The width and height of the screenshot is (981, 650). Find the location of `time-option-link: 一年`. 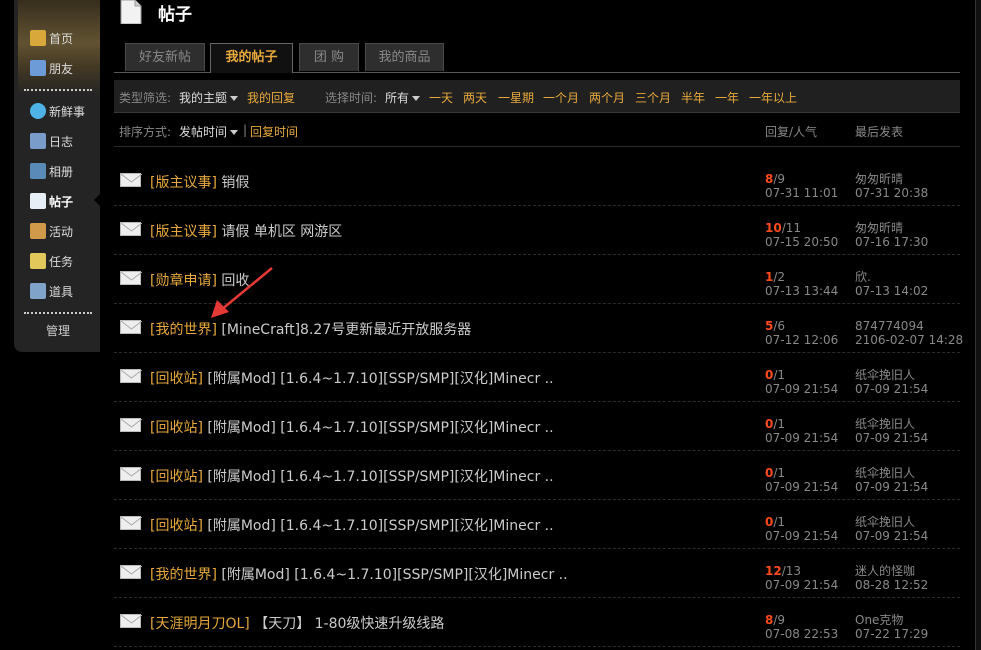

time-option-link: 一年 is located at coordinates (727, 97).